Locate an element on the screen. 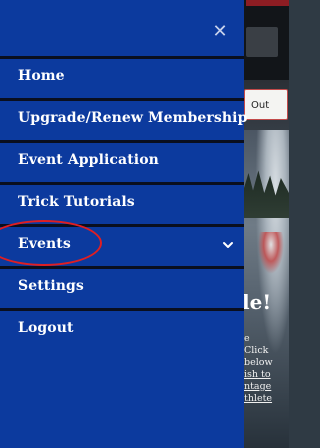  background-rider-figure is located at coordinates (271, 253).